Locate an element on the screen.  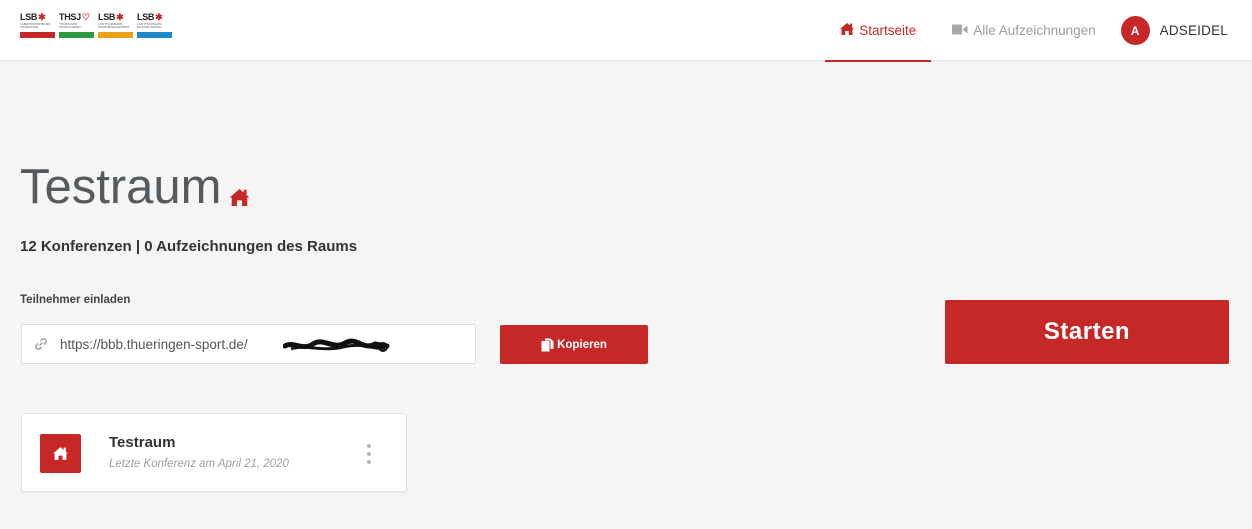
copy-button: Kopieren is located at coordinates (574, 344).